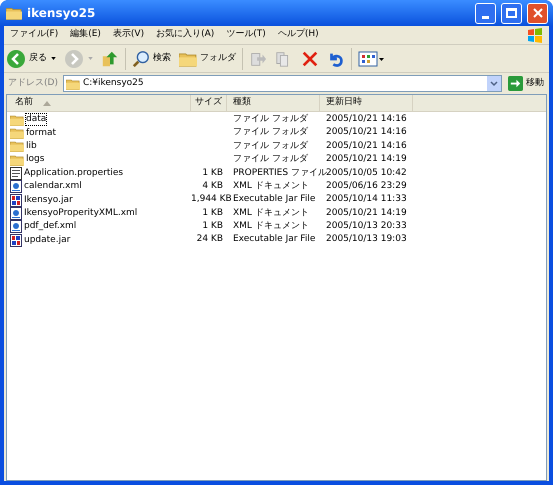 The image size is (553, 485). What do you see at coordinates (33, 83) in the screenshot?
I see `address-label: アドレス(D)` at bounding box center [33, 83].